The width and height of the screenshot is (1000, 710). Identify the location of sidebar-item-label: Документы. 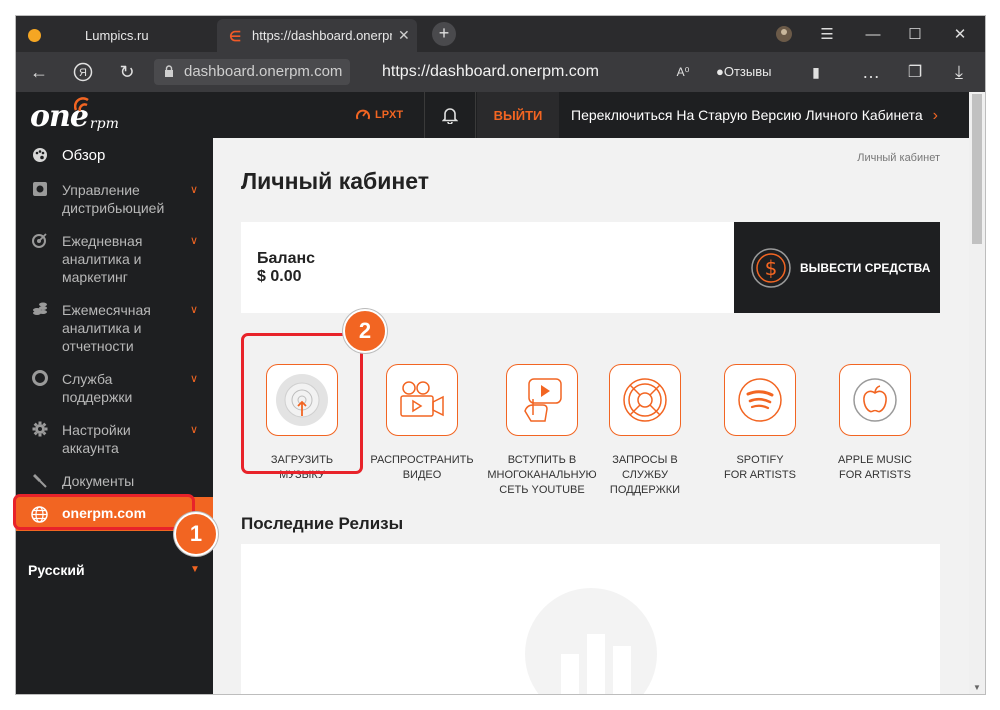
(98, 481).